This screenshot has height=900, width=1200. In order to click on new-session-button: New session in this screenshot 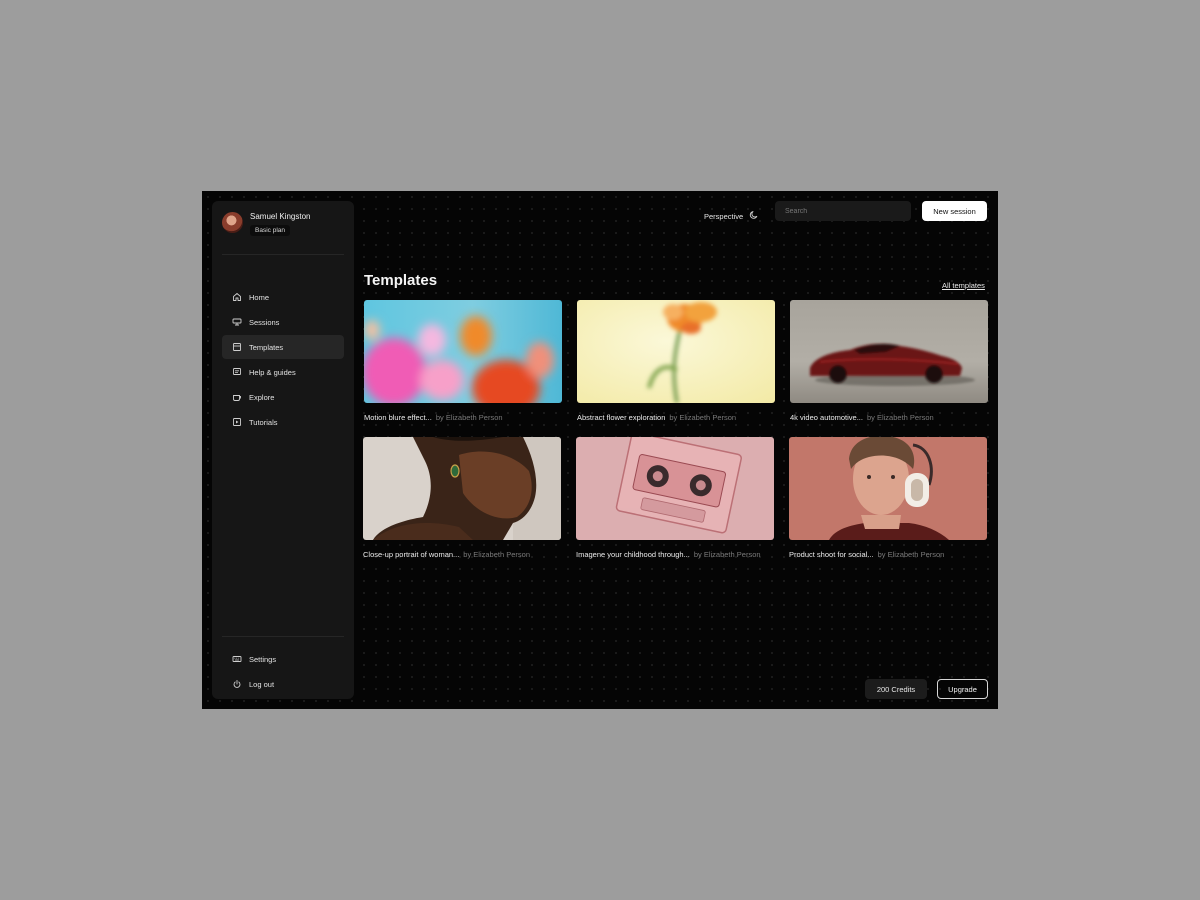, I will do `click(954, 211)`.